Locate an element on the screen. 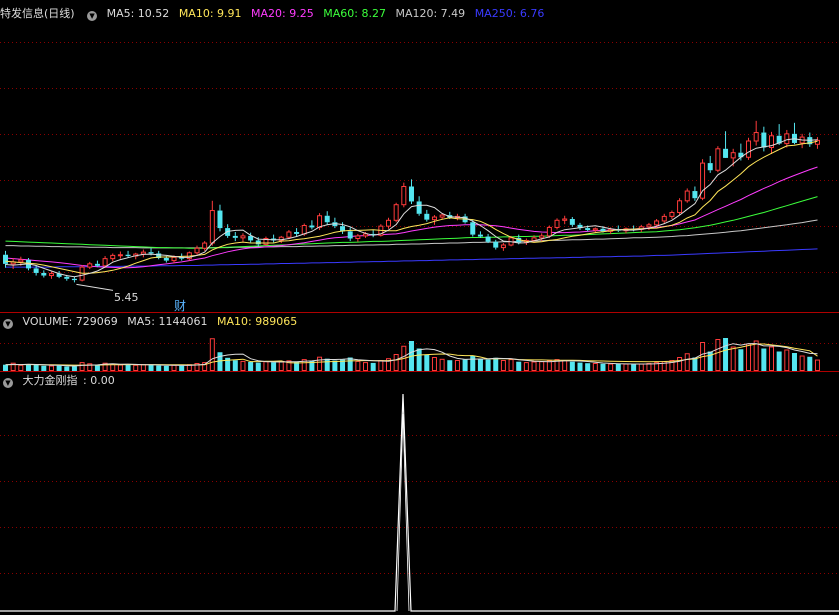 The height and width of the screenshot is (615, 839). ma60-line is located at coordinates (411, 222).